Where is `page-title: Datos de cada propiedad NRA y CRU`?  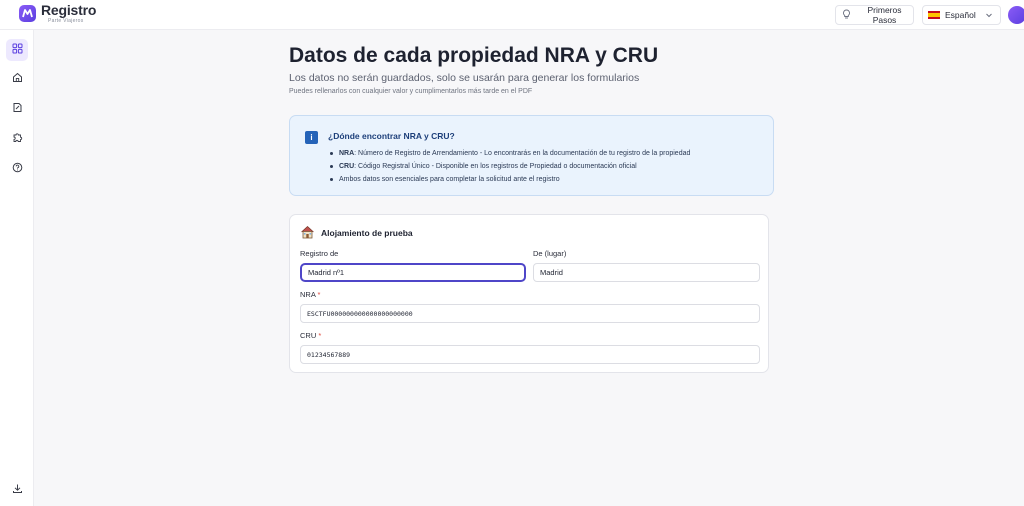
page-title: Datos de cada propiedad NRA y CRU is located at coordinates (474, 55).